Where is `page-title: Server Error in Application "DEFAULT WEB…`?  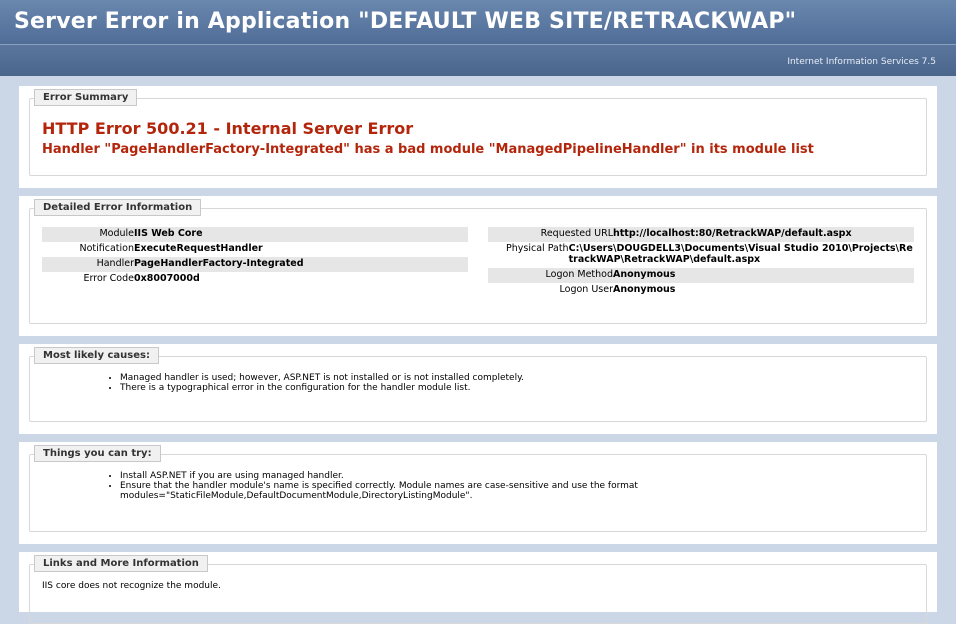
page-title: Server Error in Application "DEFAULT WEB… is located at coordinates (405, 21).